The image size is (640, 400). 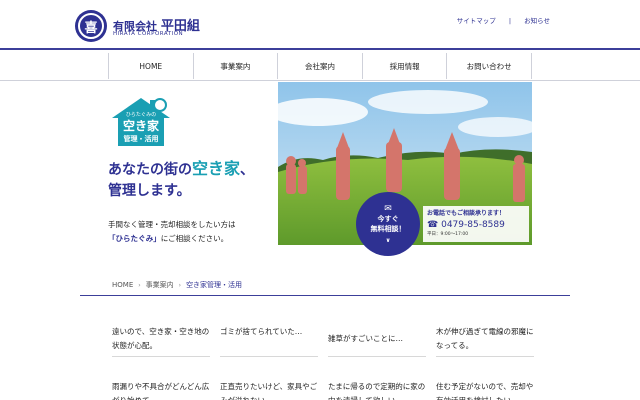 I want to click on phone-lead: お電話でもご相談承ります！, so click(x=466, y=213).